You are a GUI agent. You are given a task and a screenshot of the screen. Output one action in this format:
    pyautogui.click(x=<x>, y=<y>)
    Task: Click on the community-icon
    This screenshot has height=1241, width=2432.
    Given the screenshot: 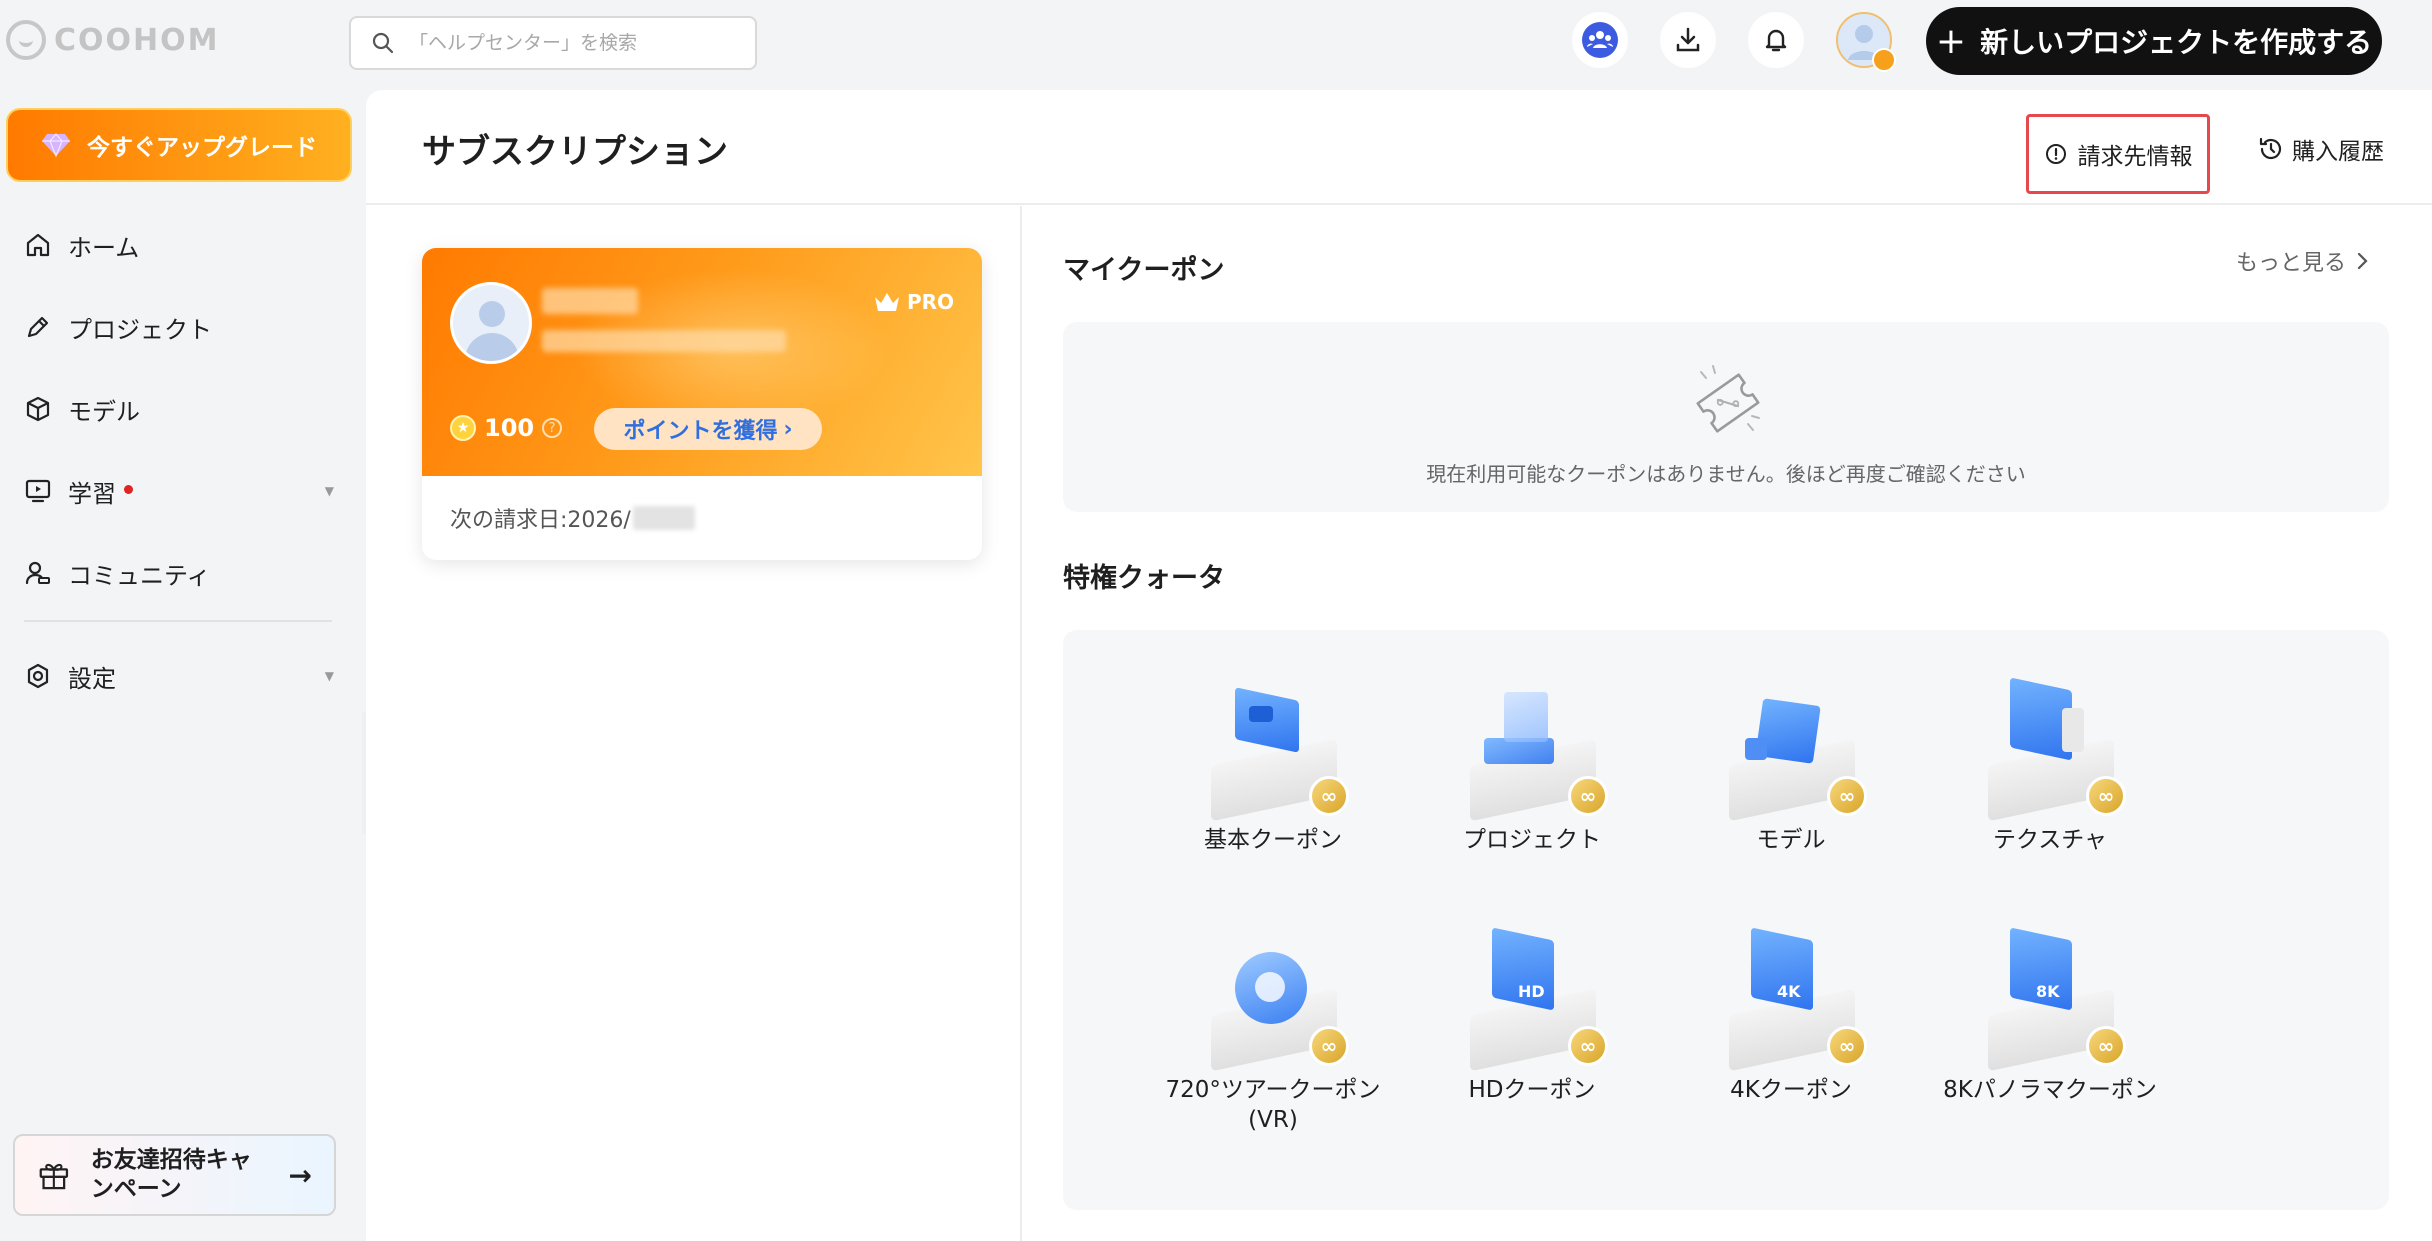 What is the action you would take?
    pyautogui.click(x=37, y=573)
    